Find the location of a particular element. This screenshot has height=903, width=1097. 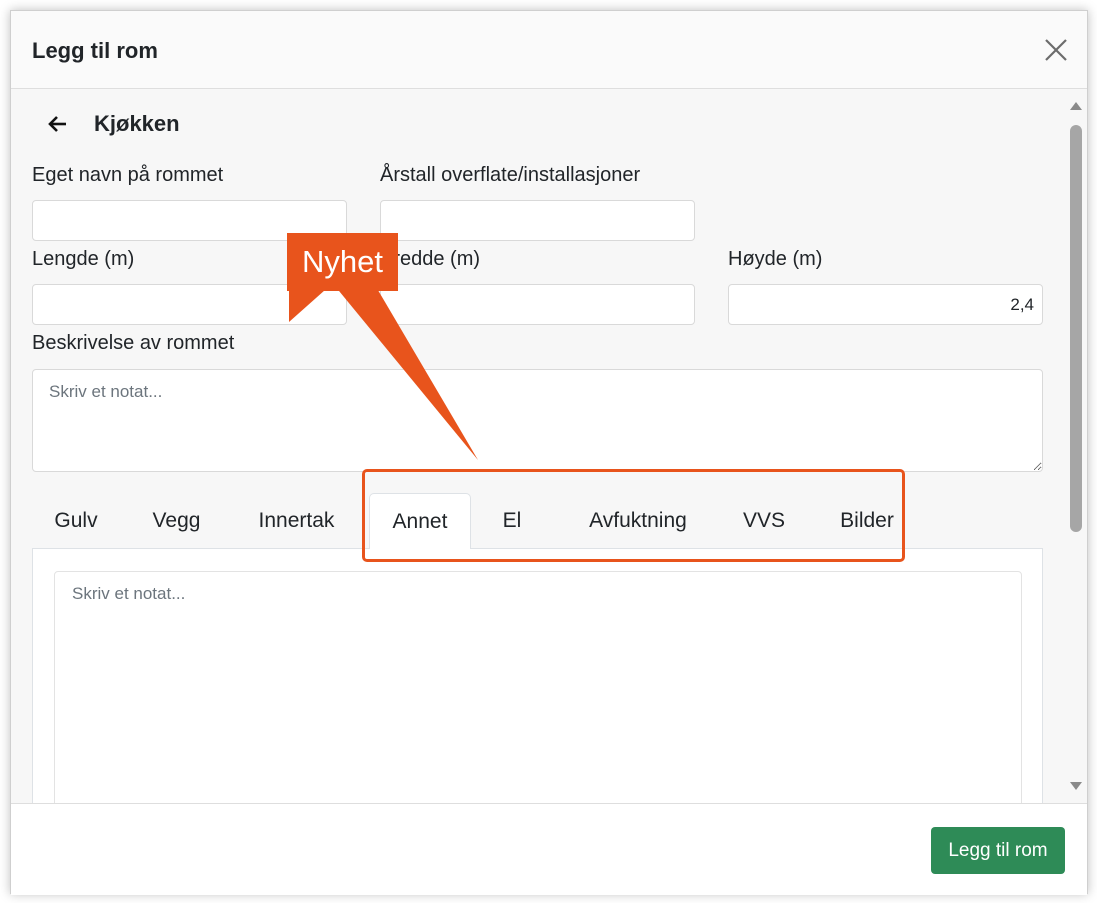

tab-annet: Annet is located at coordinates (420, 521).